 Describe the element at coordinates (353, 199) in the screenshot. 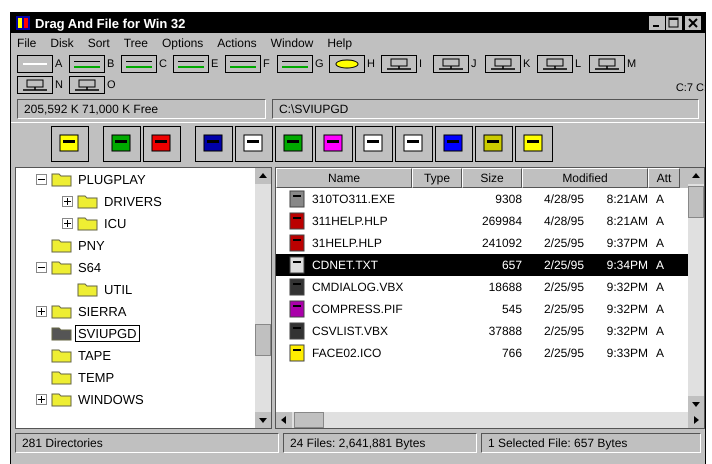

I see `file-name: 310TO311.EXE` at that location.